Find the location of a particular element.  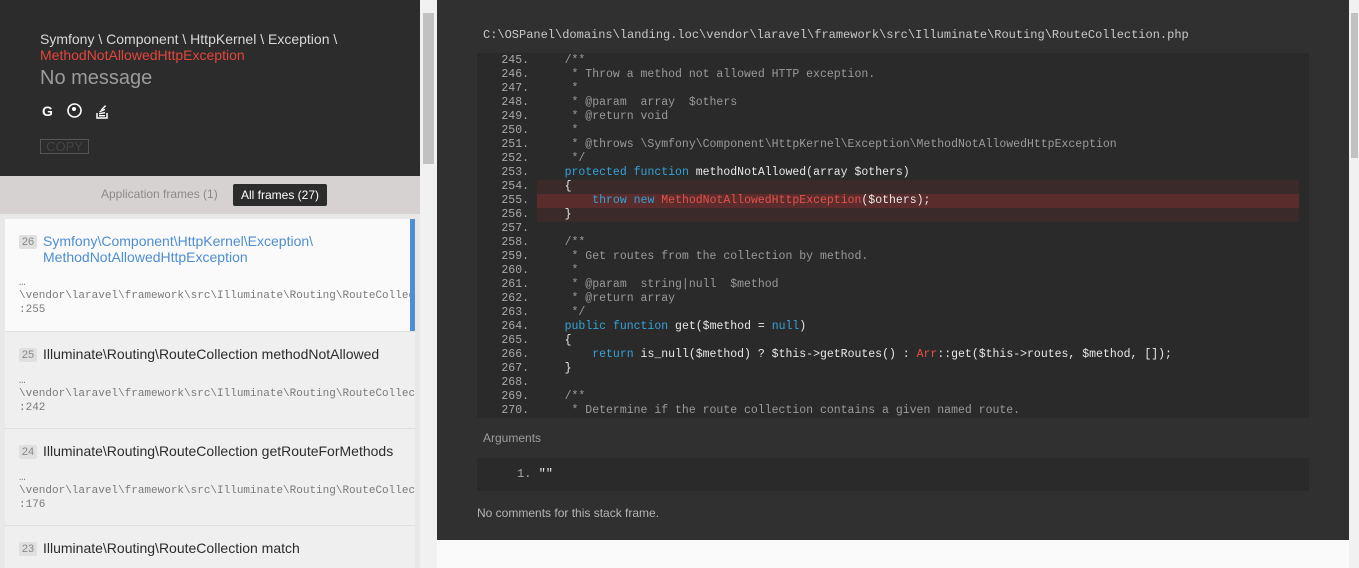

left-scrollbar-thumb is located at coordinates (428, 88).